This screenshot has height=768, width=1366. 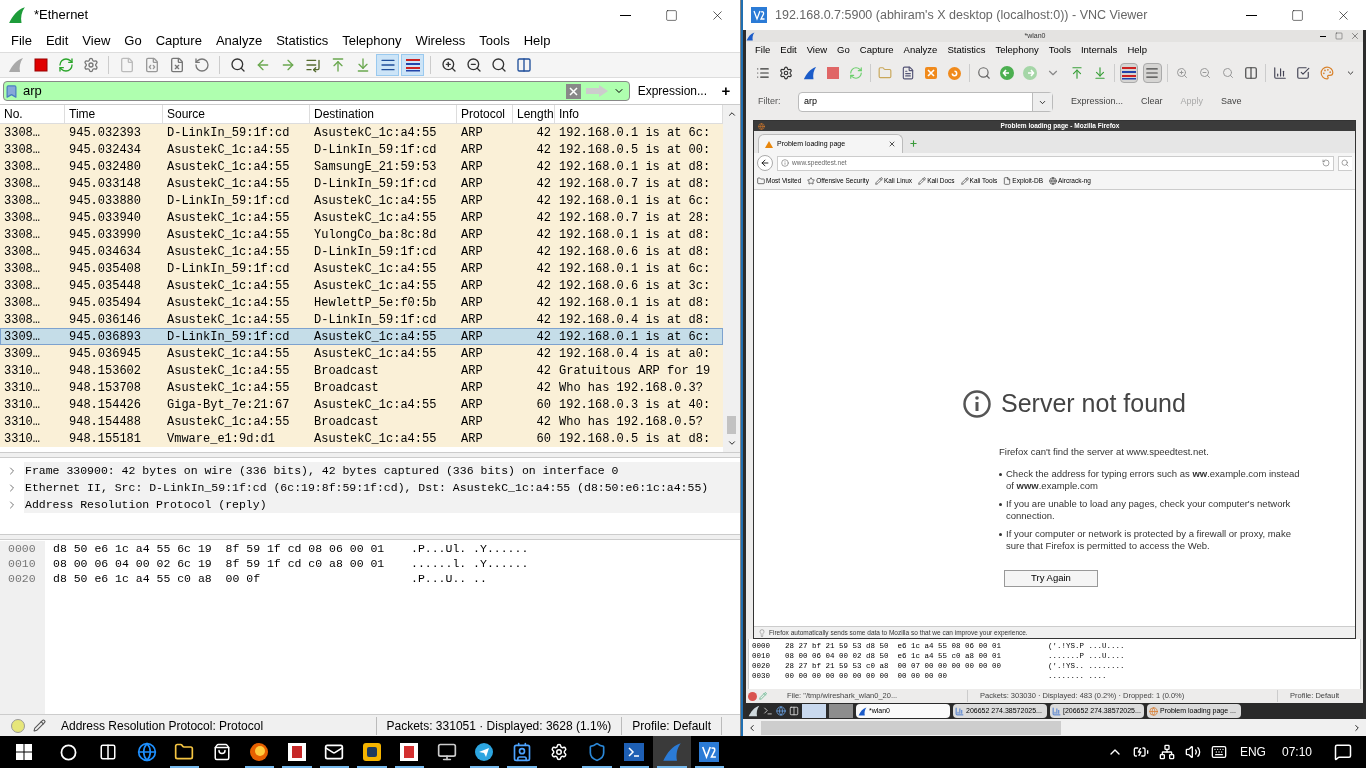 What do you see at coordinates (1093, 403) in the screenshot?
I see `error-title: Server not found` at bounding box center [1093, 403].